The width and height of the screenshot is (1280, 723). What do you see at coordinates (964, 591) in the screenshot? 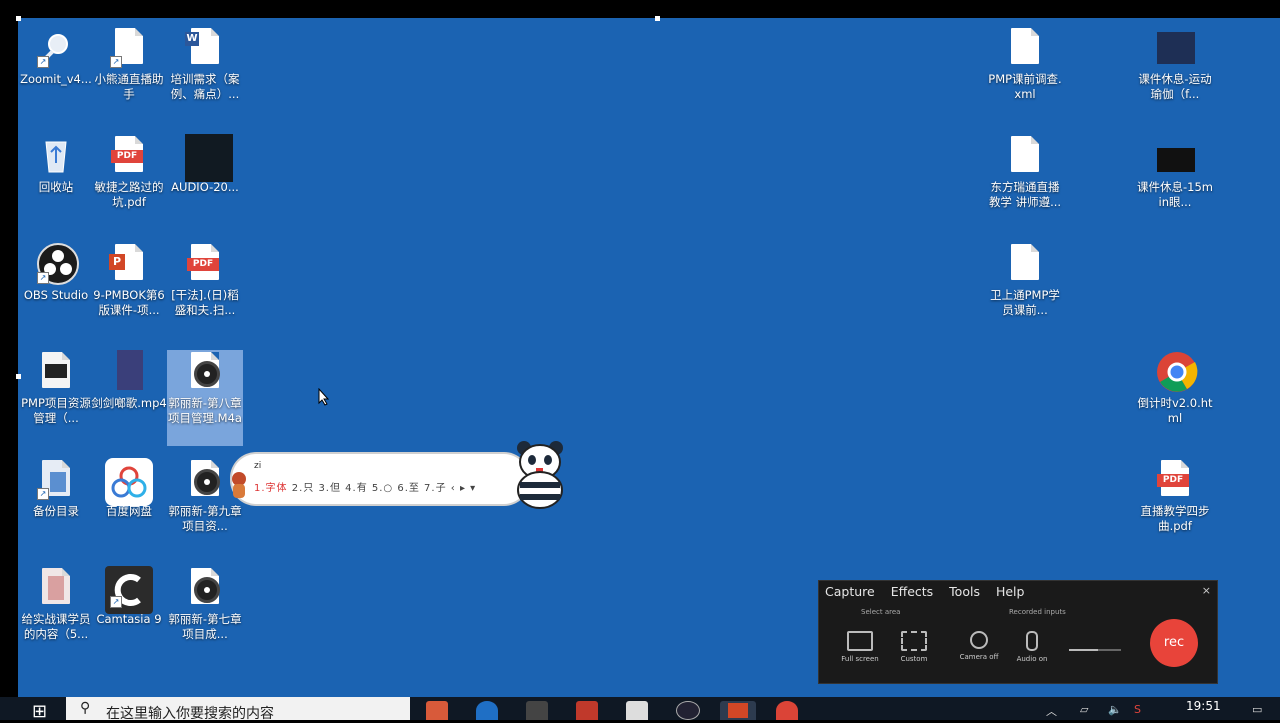
I see `menu-tools: Tools` at bounding box center [964, 591].